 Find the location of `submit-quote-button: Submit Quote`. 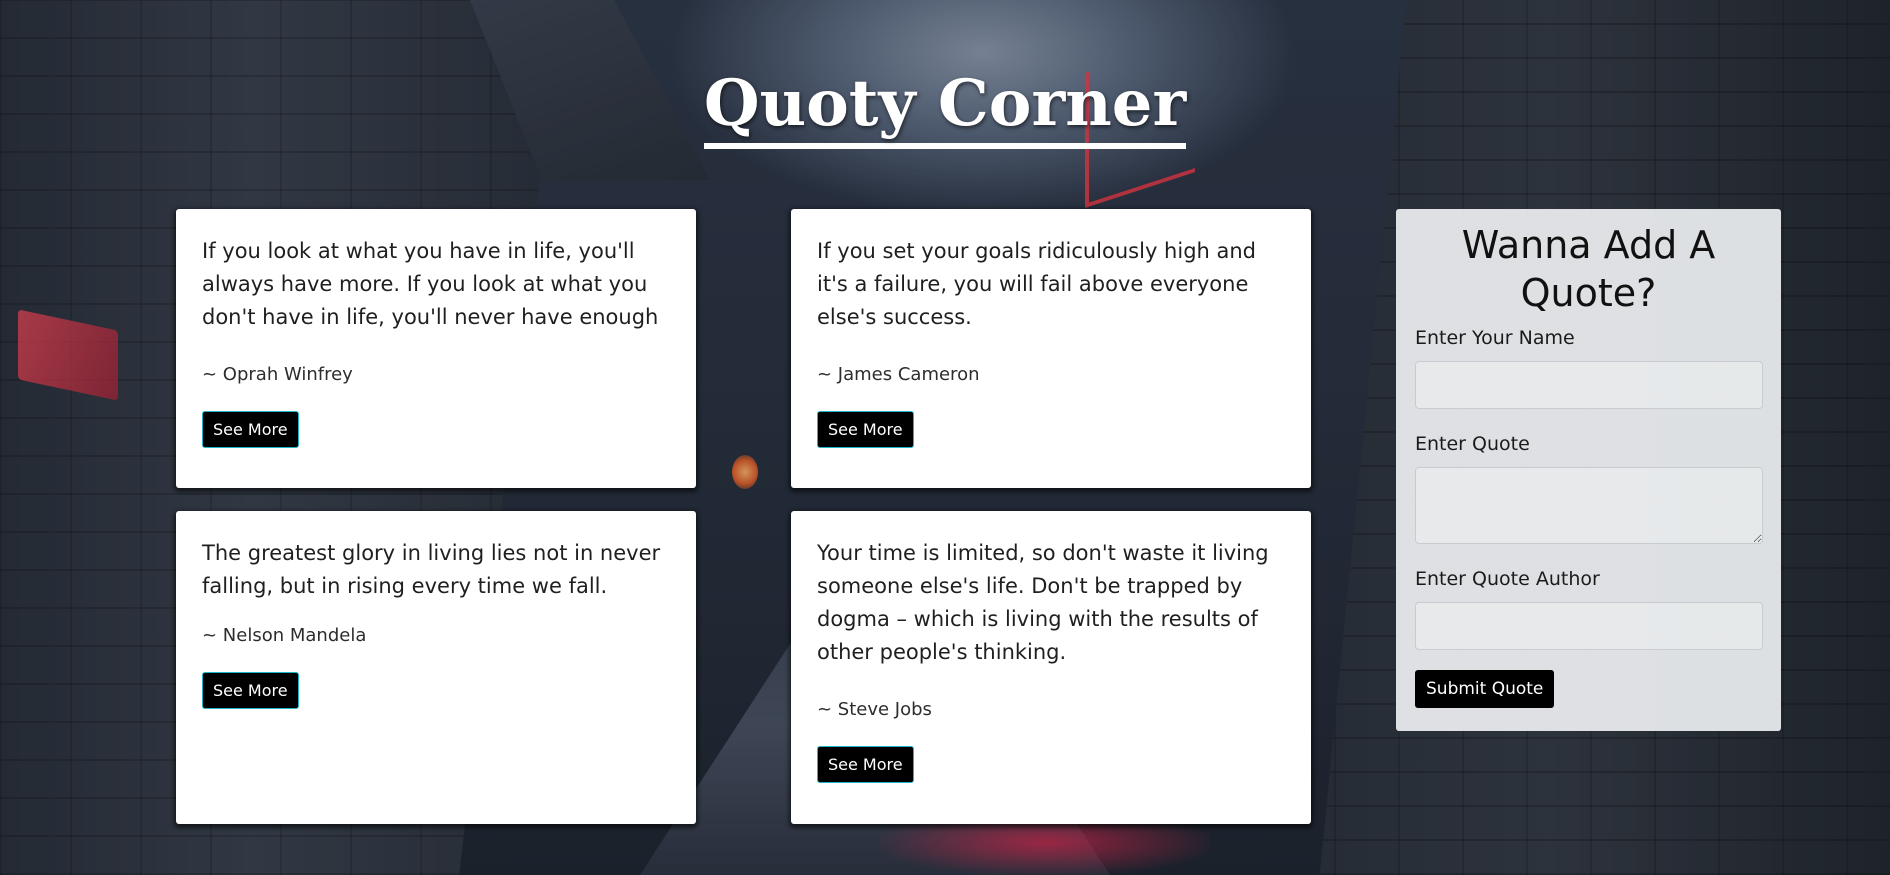

submit-quote-button: Submit Quote is located at coordinates (1485, 689).